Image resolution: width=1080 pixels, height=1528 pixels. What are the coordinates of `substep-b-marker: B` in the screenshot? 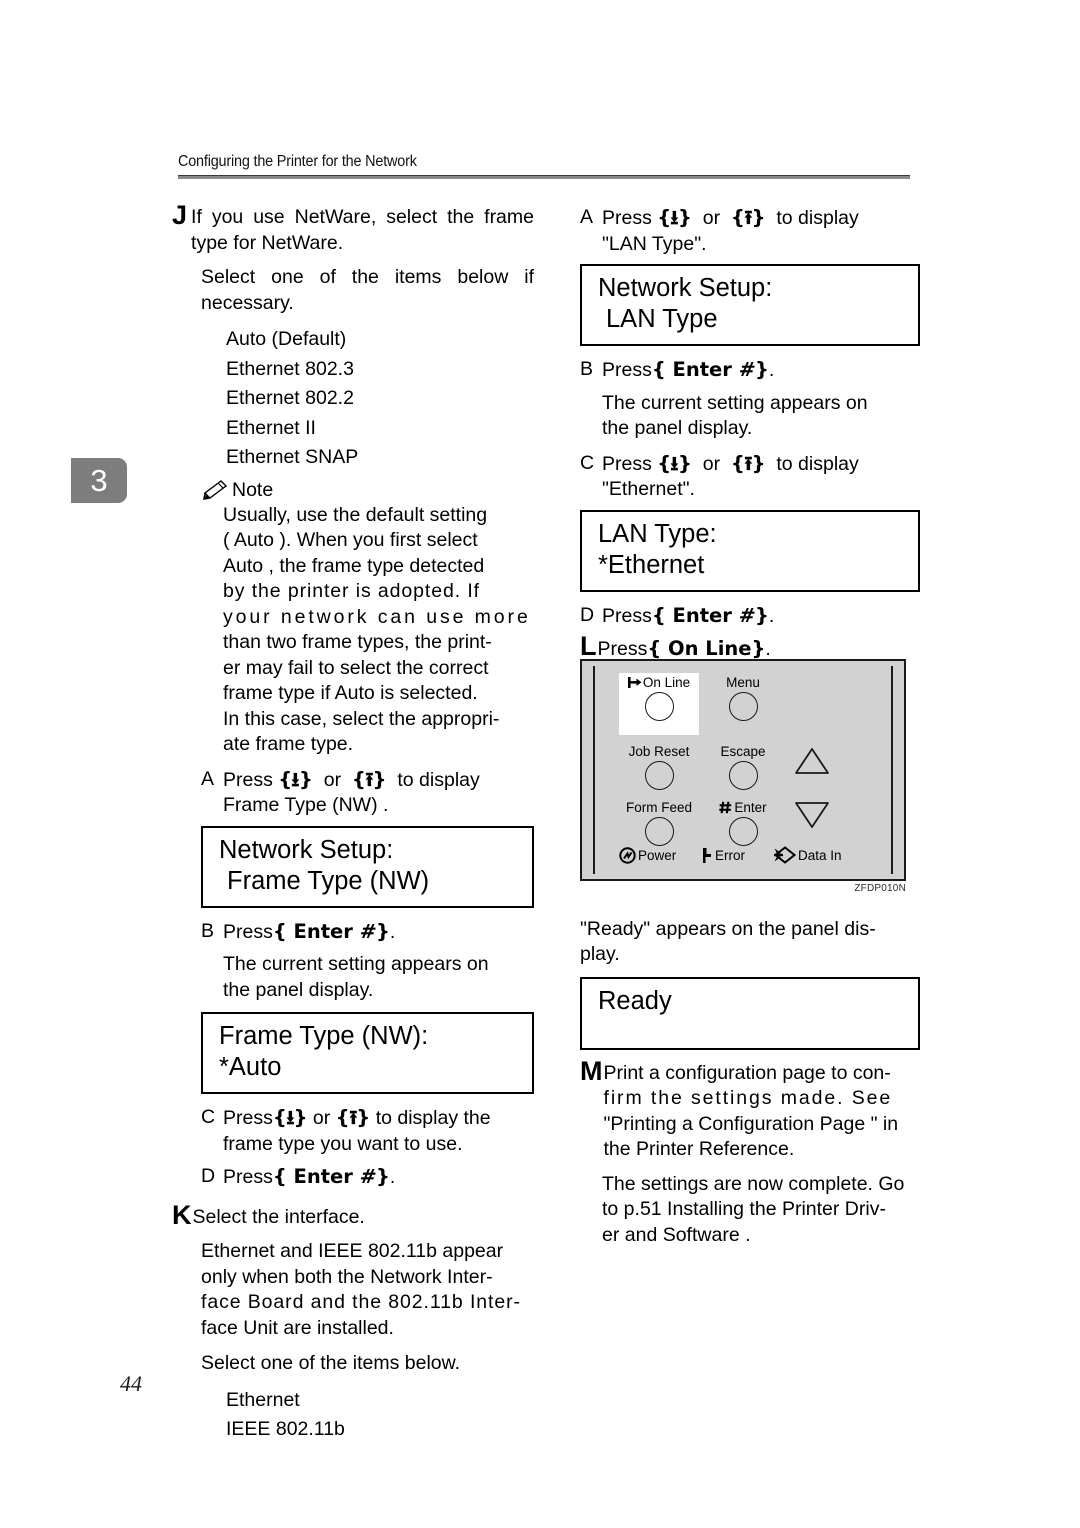 It's located at (208, 930).